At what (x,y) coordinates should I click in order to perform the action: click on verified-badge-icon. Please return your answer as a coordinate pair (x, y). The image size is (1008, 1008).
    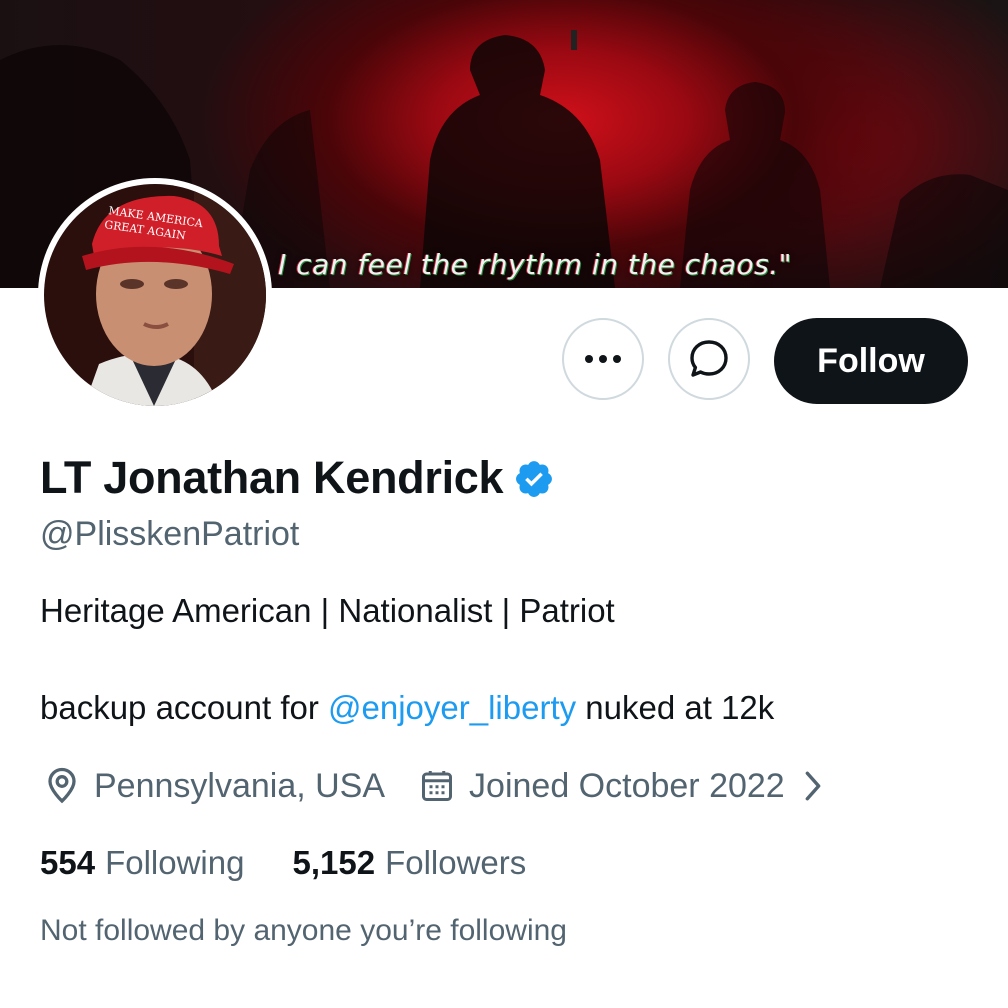
    Looking at the image, I should click on (534, 479).